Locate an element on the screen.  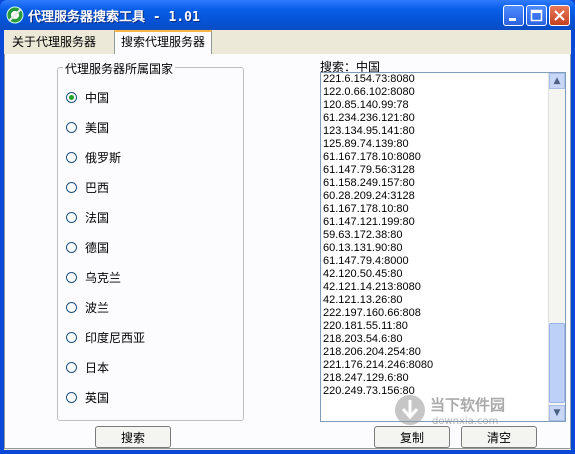
window-title: 代理服务器搜索工具 - 1.01 is located at coordinates (114, 17).